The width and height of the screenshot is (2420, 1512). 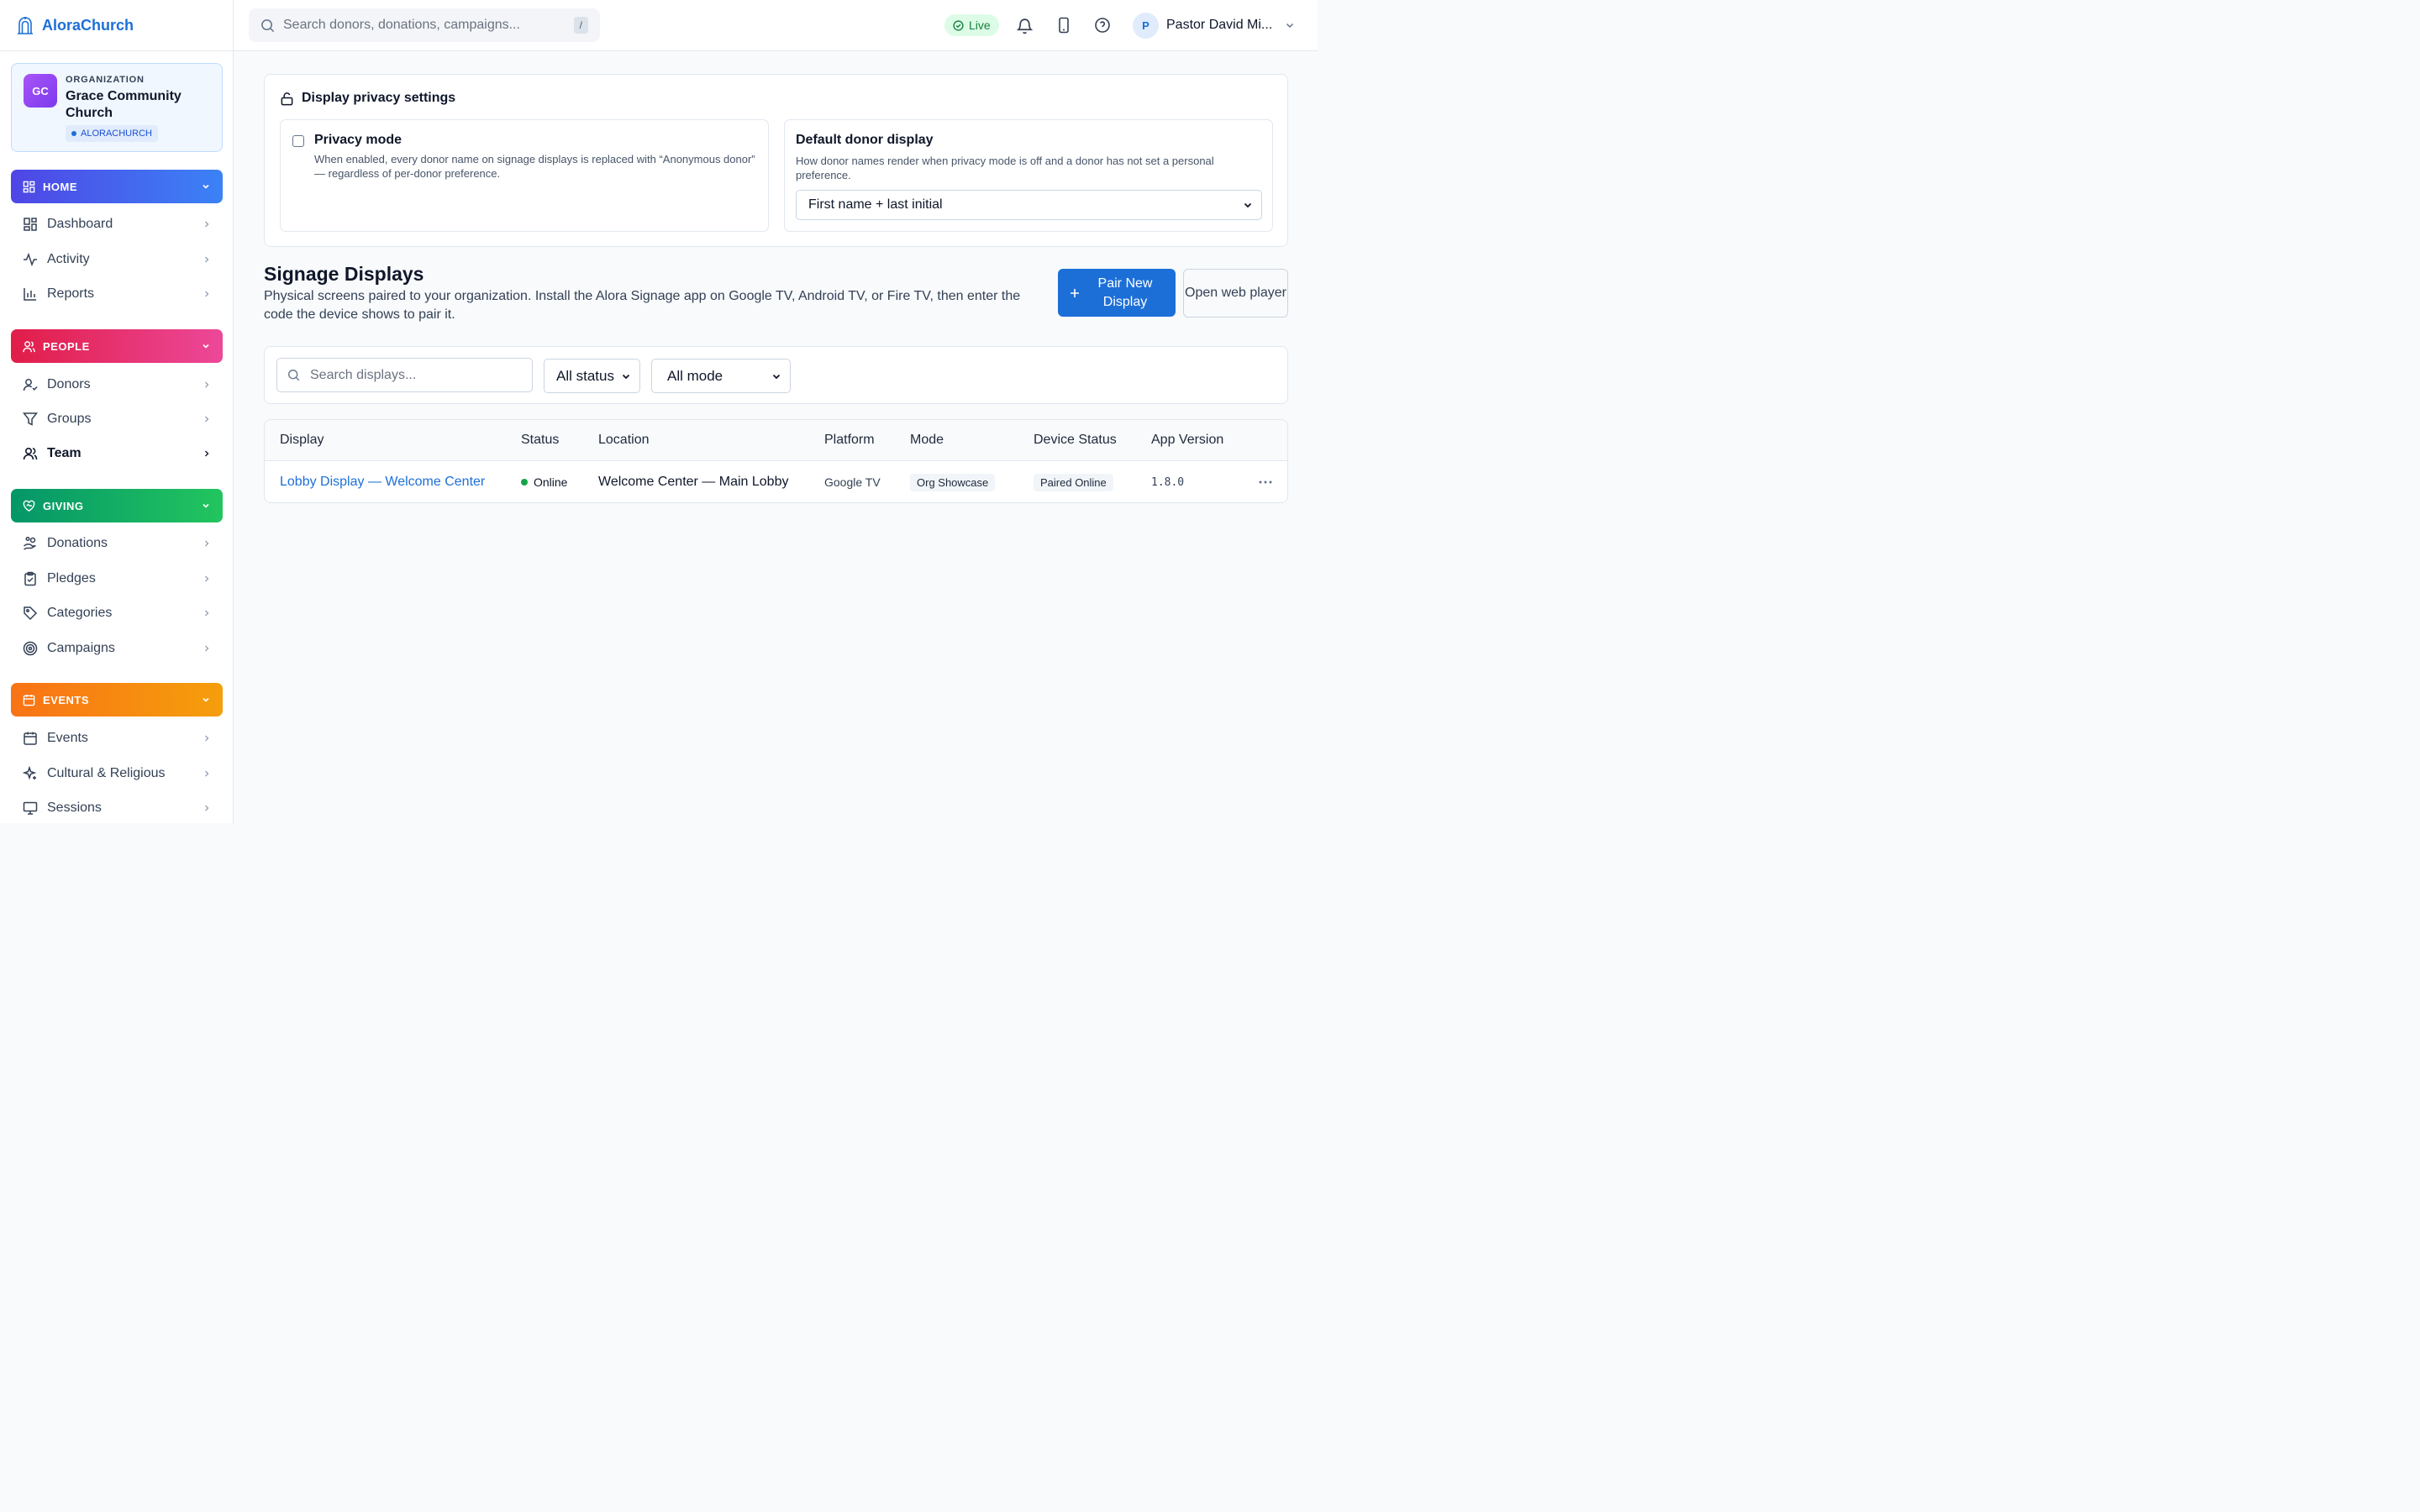 I want to click on device-status-badge: Paired Online, so click(x=1073, y=482).